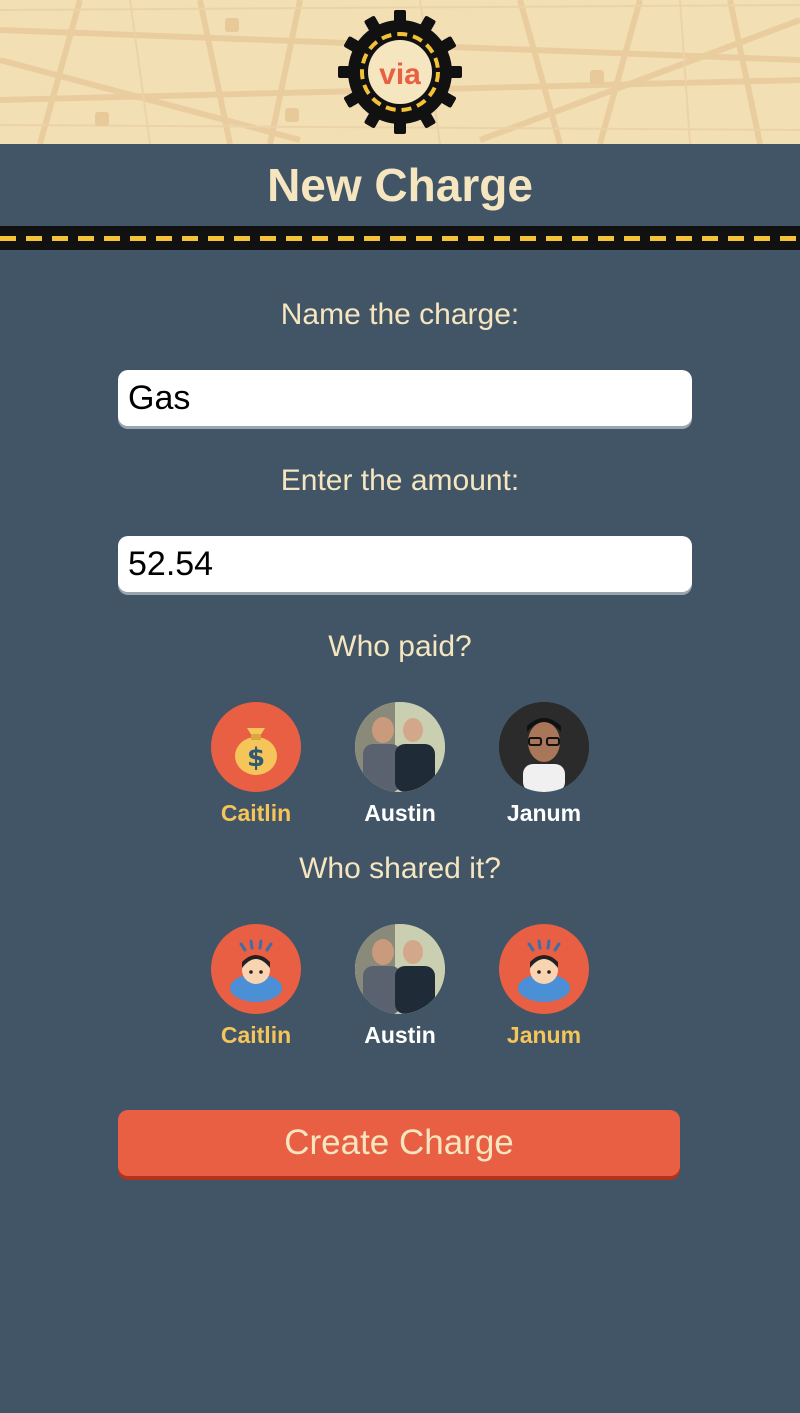 This screenshot has height=1413, width=800. Describe the element at coordinates (400, 813) in the screenshot. I see `payer-name: Austin` at that location.